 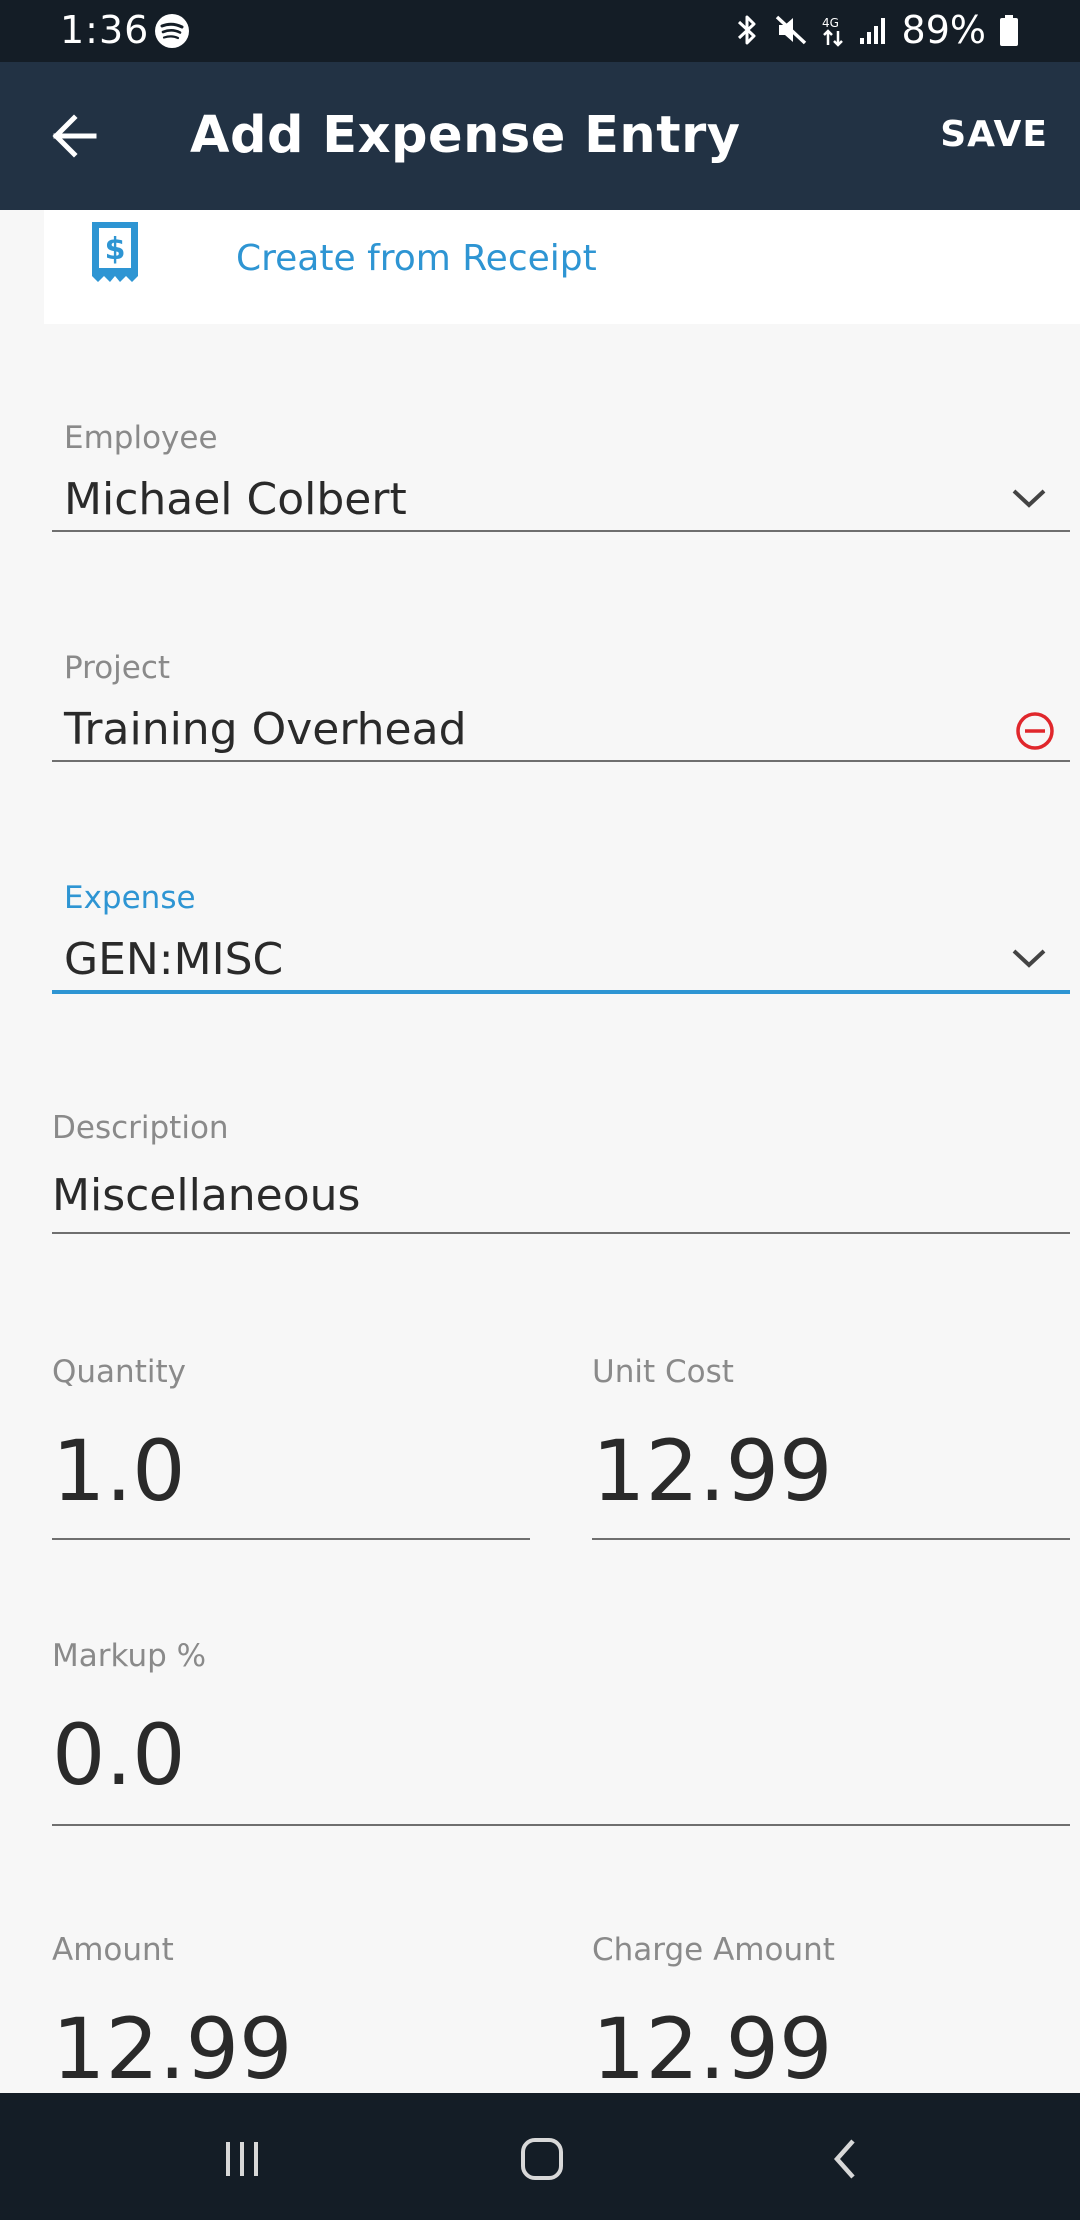 I want to click on spotify-icon, so click(x=172, y=31).